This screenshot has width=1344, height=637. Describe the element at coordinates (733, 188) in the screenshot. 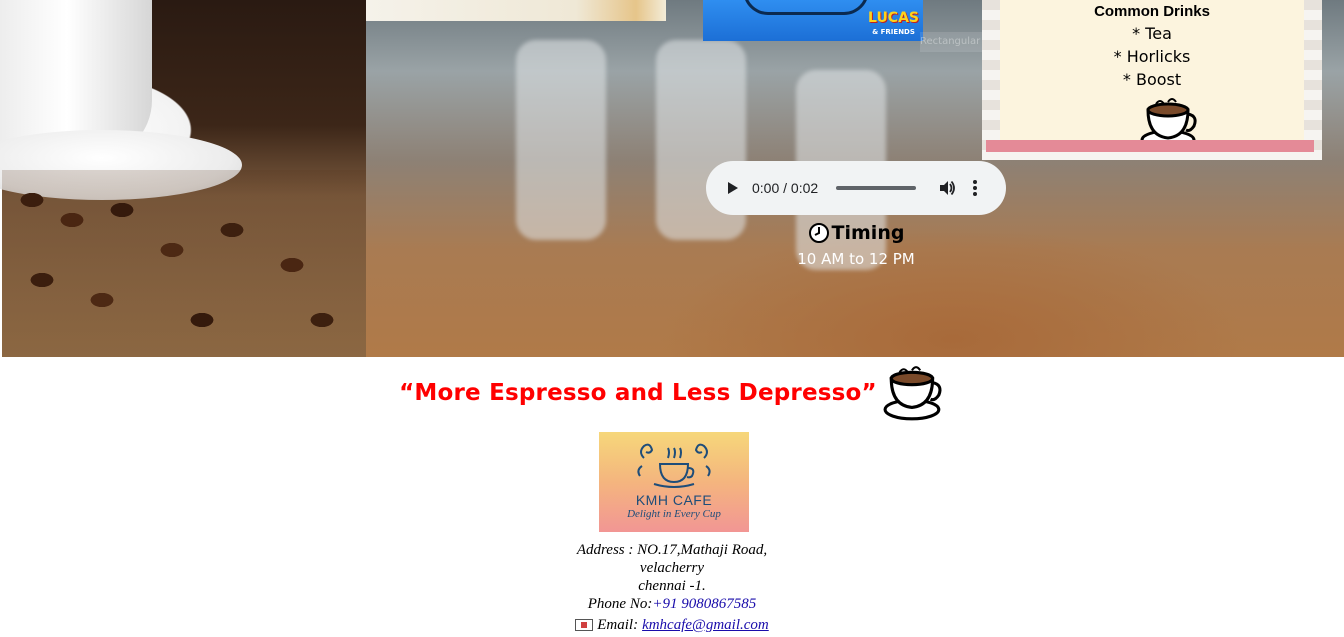

I see `play-icon` at that location.